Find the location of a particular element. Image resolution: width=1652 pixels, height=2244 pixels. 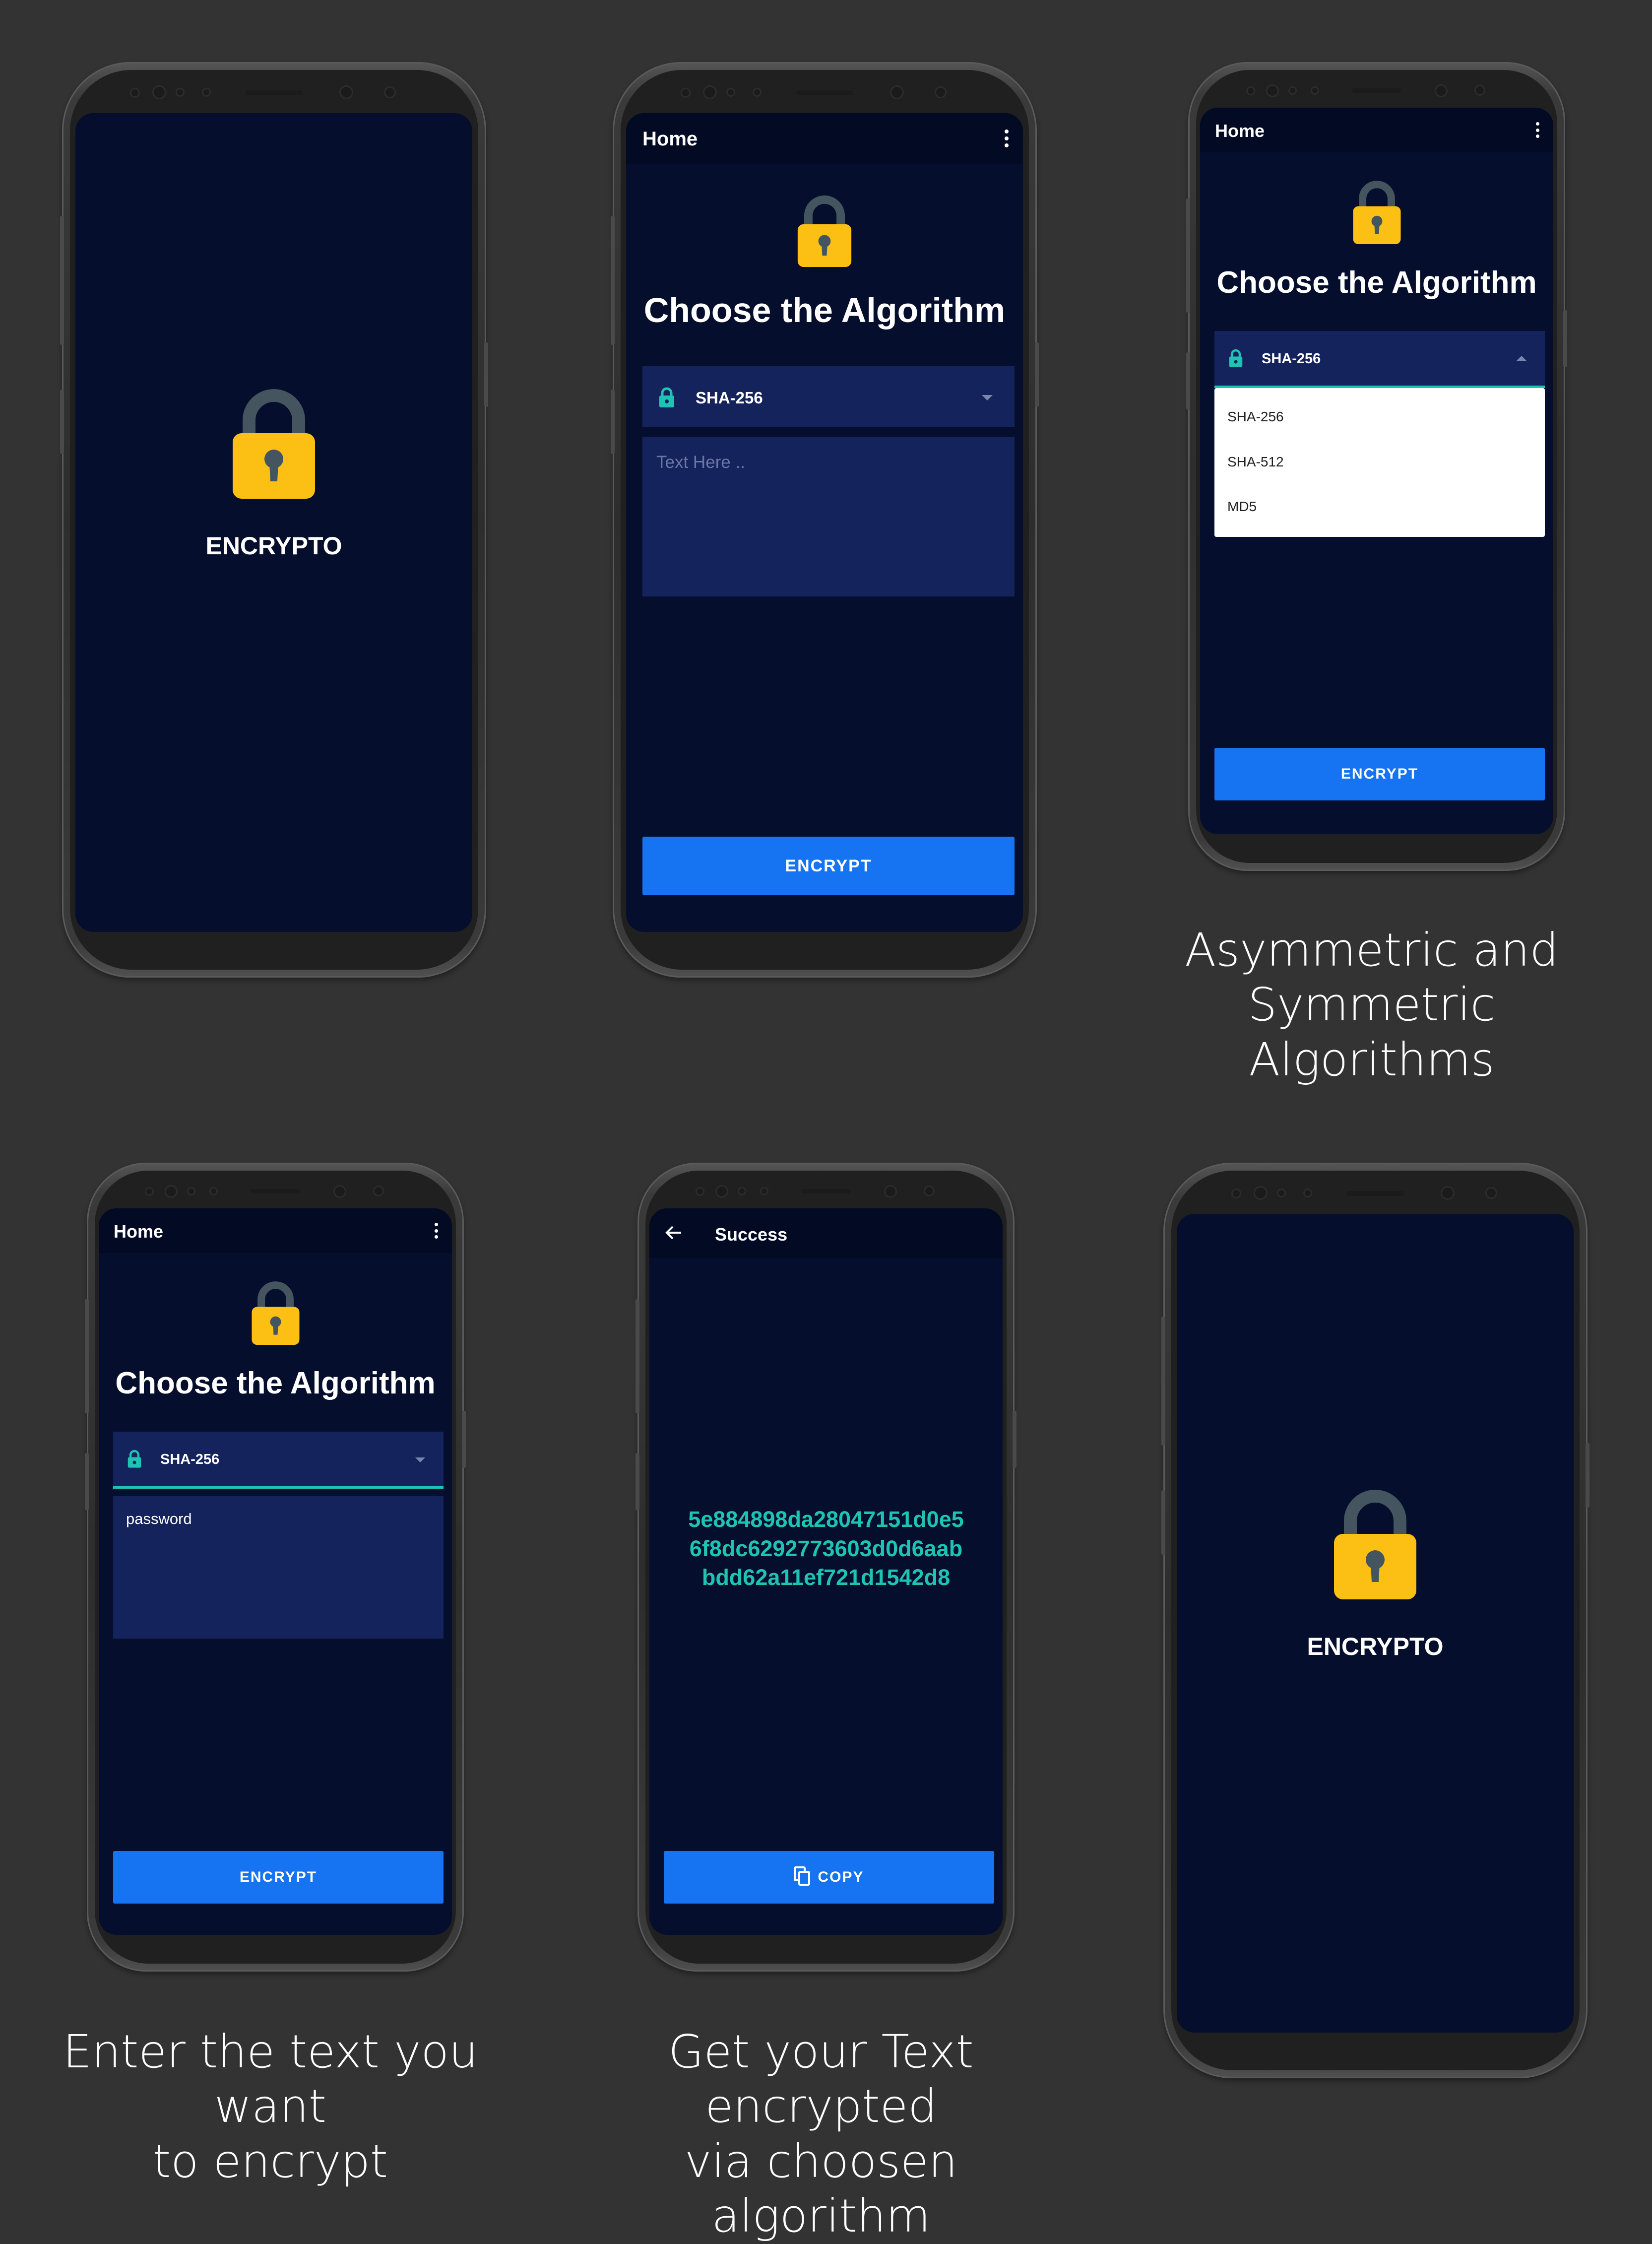

dropdown-arrow-up-icon is located at coordinates (1521, 358).